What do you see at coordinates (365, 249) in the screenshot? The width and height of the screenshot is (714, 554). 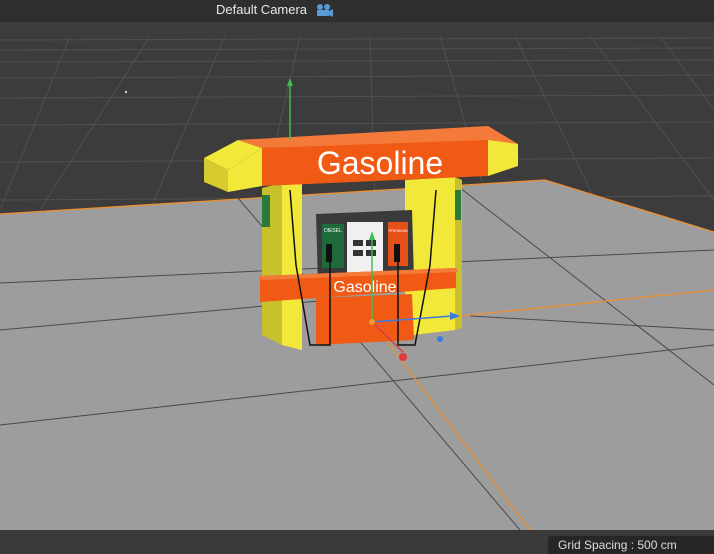 I see `center-pump-panel` at bounding box center [365, 249].